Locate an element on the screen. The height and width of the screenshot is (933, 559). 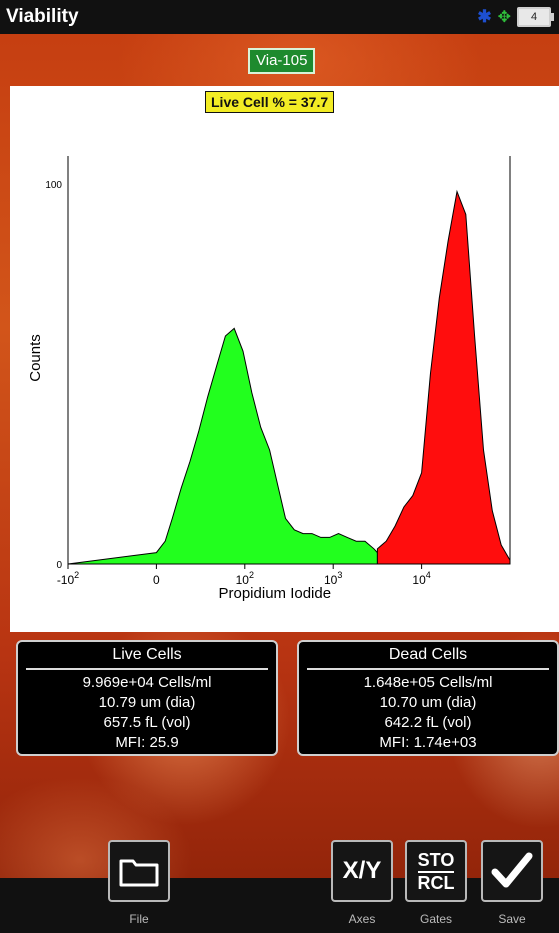
file-label: File is located at coordinates (139, 919).